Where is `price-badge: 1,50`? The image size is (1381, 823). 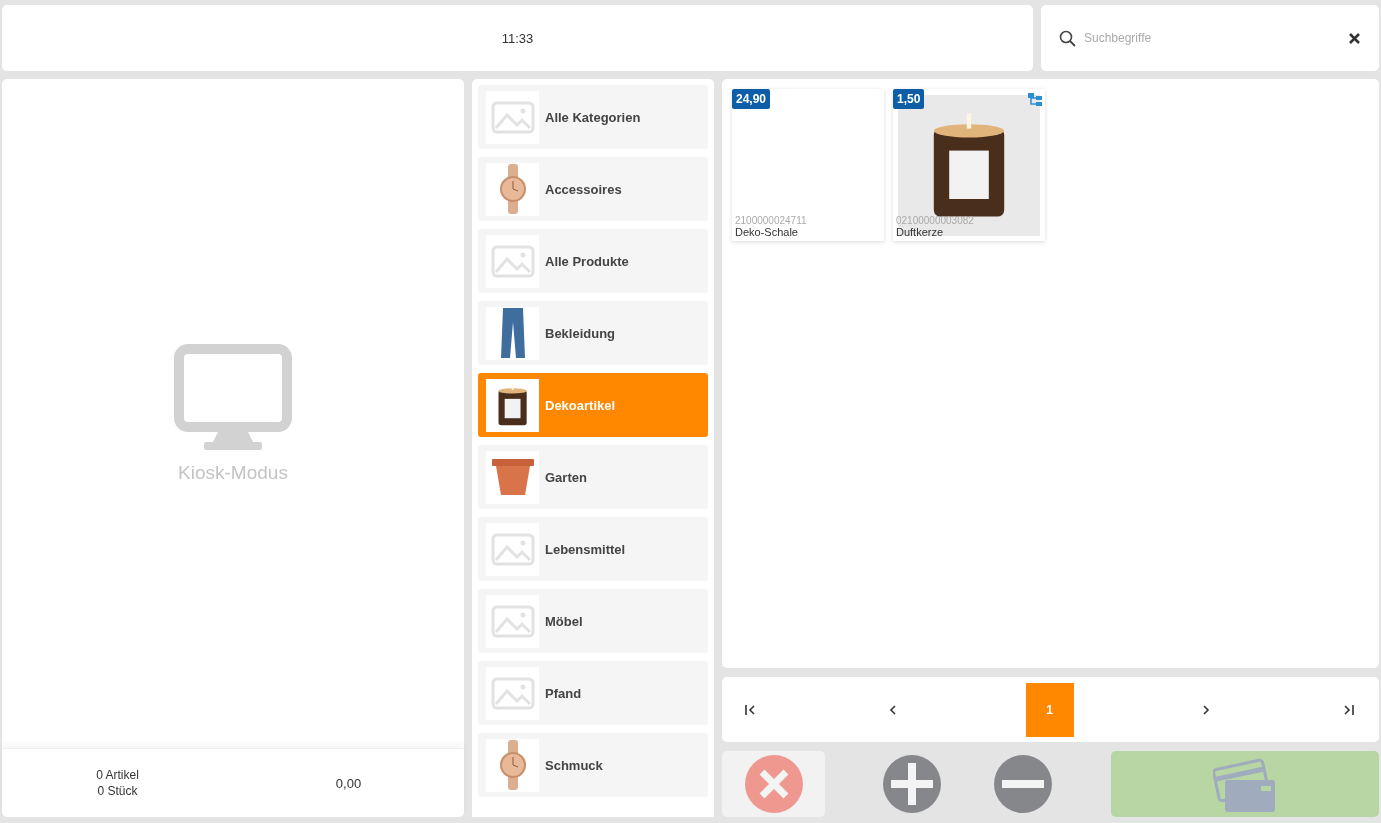 price-badge: 1,50 is located at coordinates (909, 99).